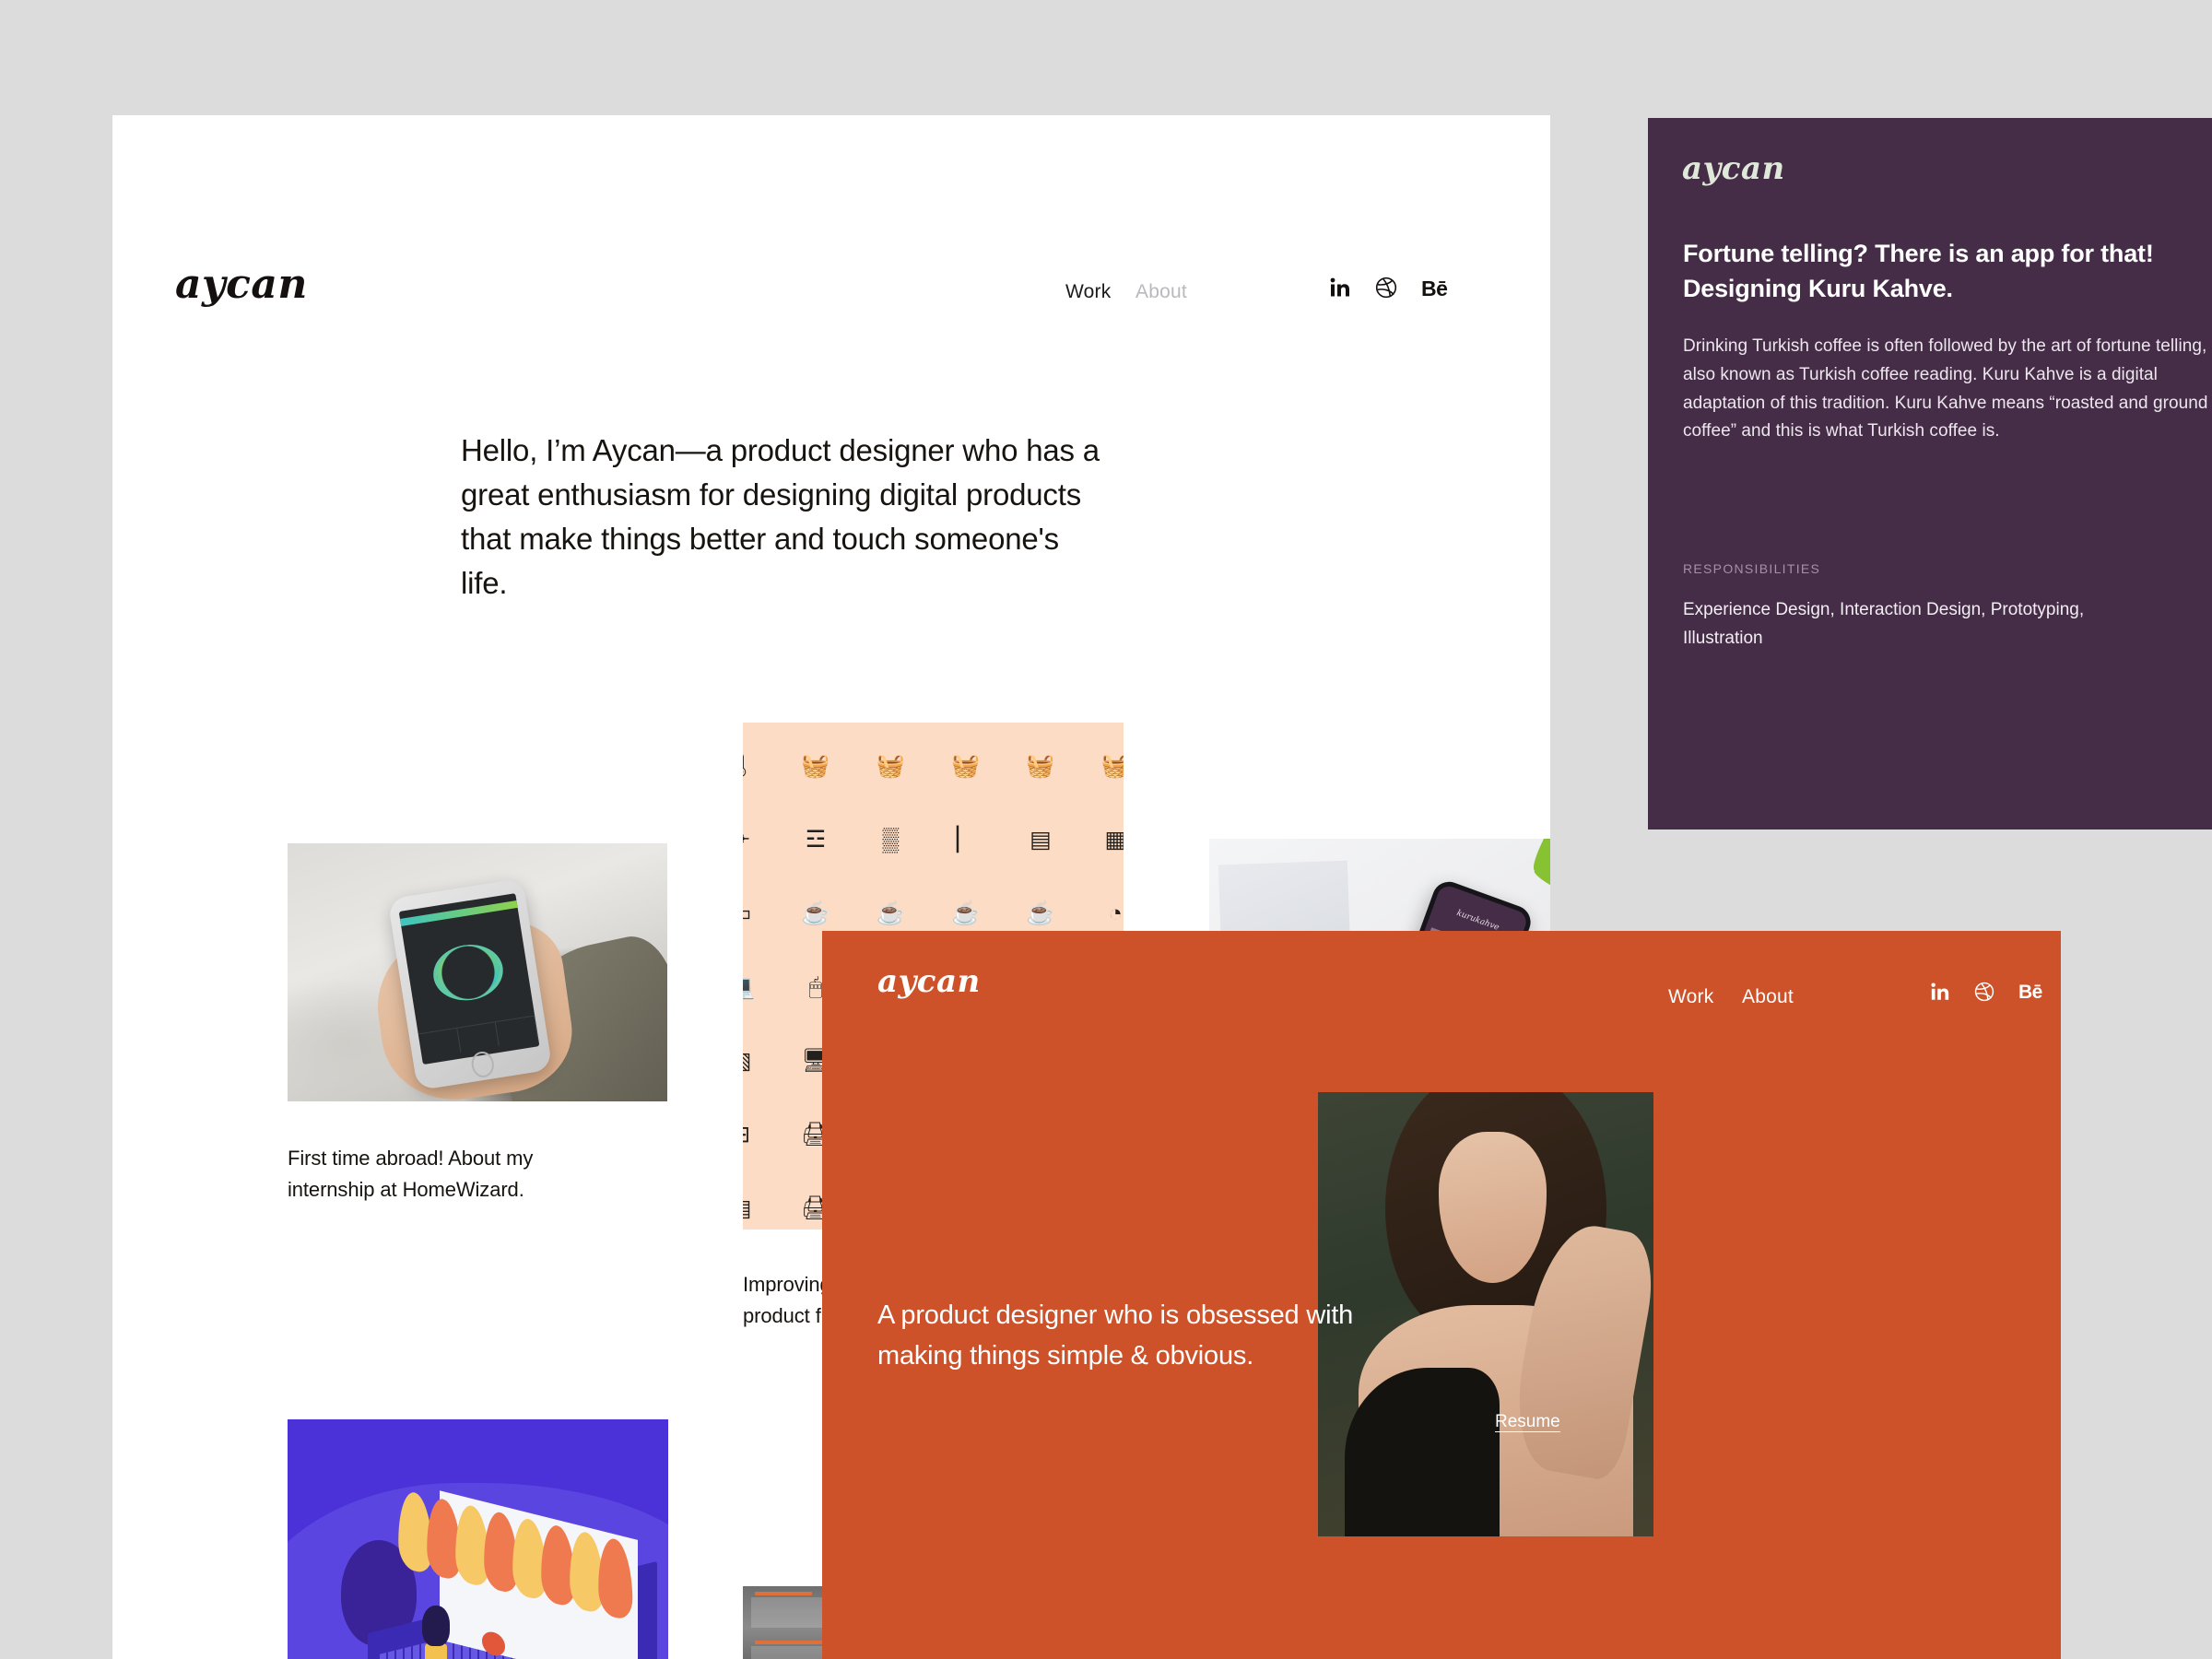 The width and height of the screenshot is (2212, 1659). I want to click on work-card-homewizard, so click(477, 972).